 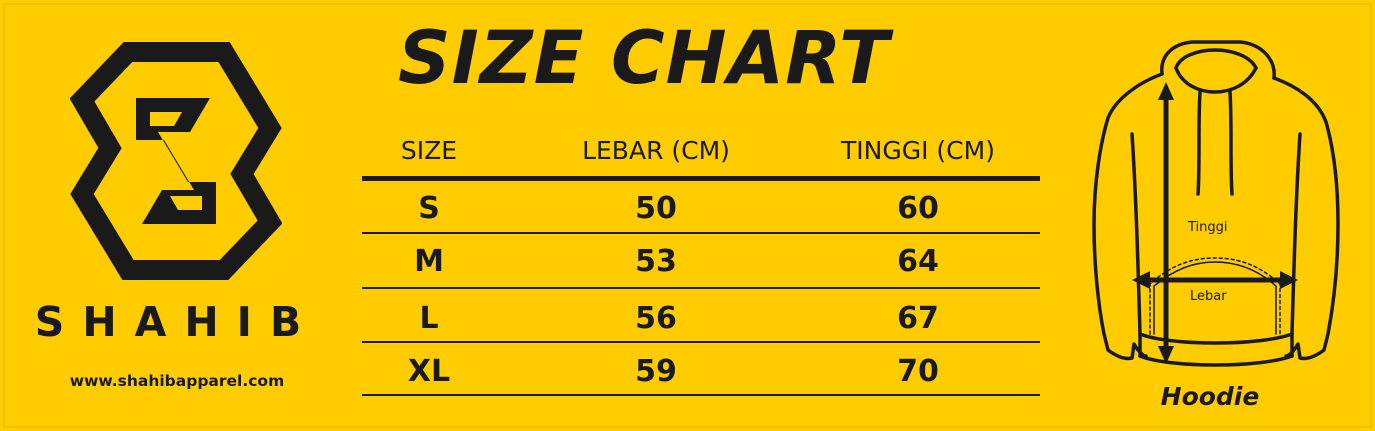 I want to click on cell-size: M, so click(x=429, y=261).